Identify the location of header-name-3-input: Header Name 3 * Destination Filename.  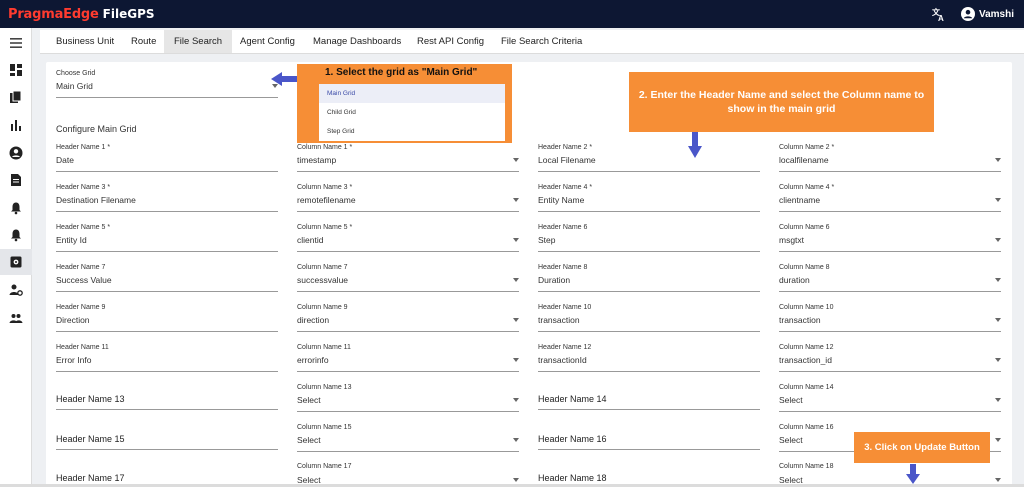
(167, 198).